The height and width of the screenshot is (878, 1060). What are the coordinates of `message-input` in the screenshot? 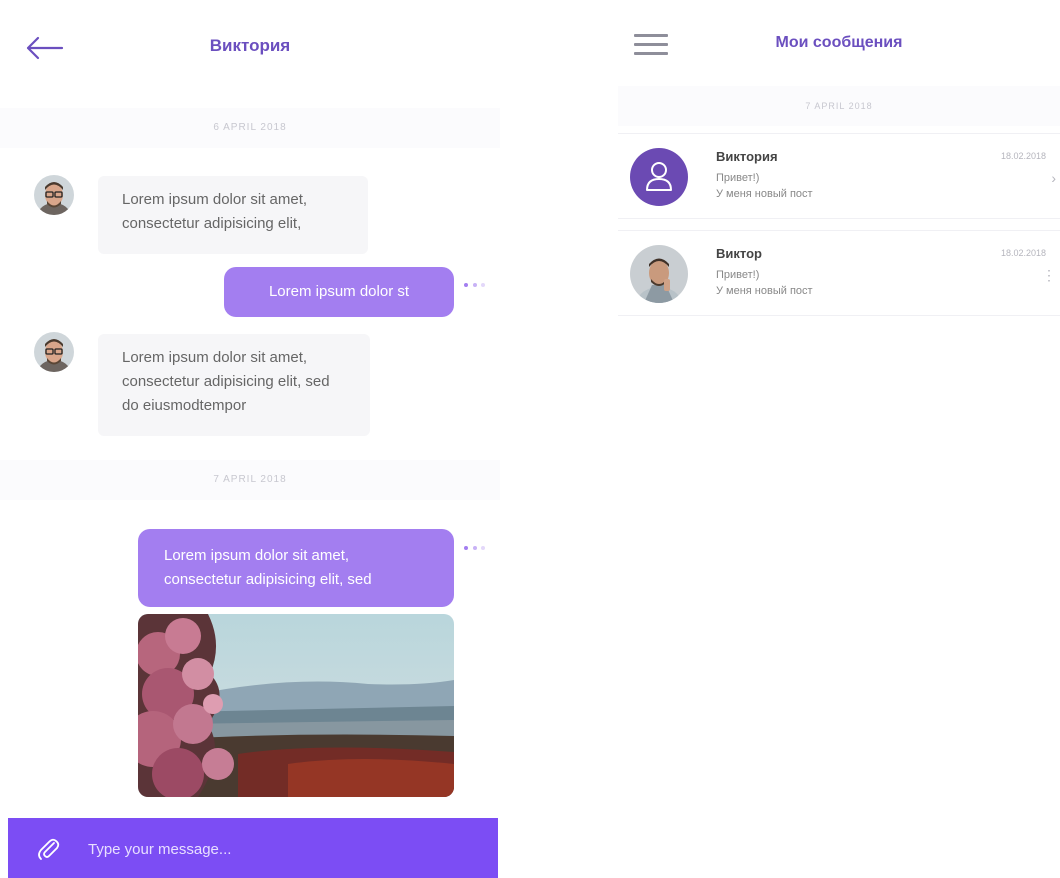 It's located at (278, 849).